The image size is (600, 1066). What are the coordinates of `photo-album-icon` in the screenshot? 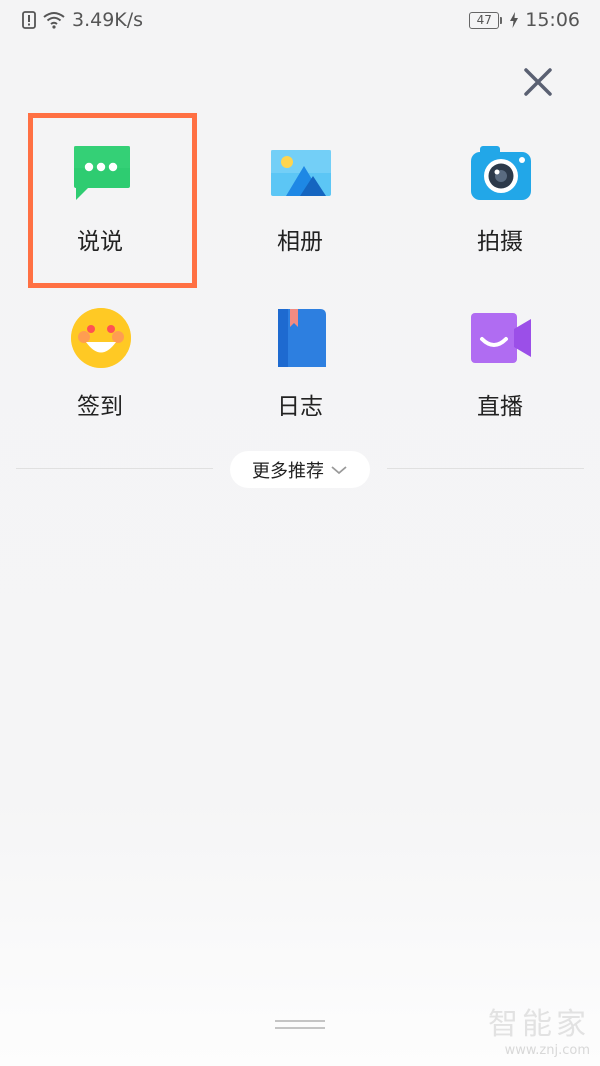 It's located at (301, 173).